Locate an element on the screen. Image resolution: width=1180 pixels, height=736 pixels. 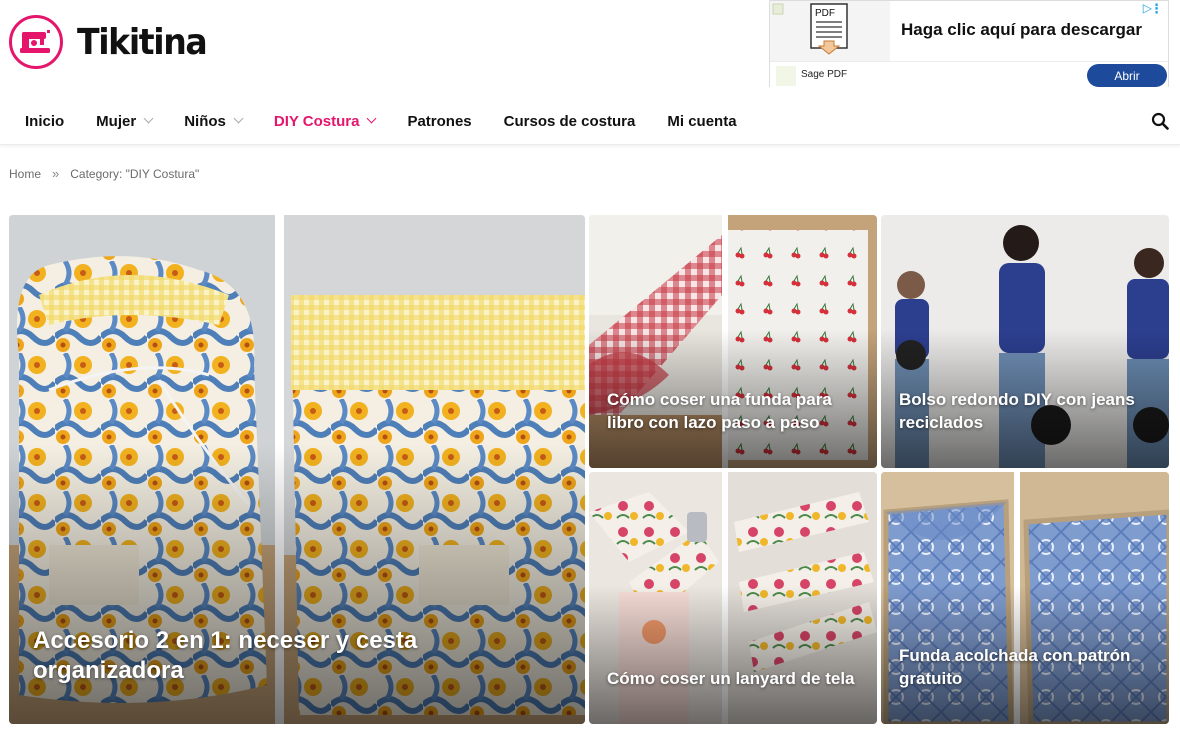
post-card: Bolso redondo DIY con jeans reciclados is located at coordinates (1025, 341).